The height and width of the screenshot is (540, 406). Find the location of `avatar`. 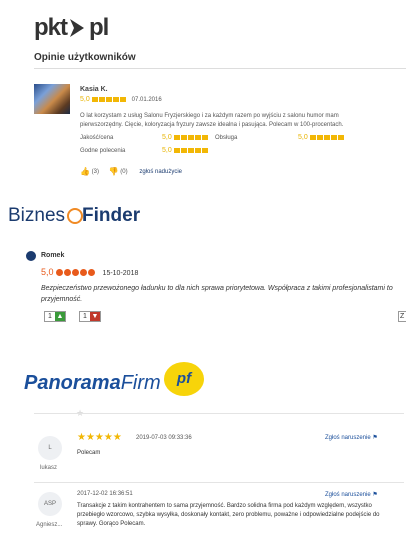

avatar is located at coordinates (52, 99).